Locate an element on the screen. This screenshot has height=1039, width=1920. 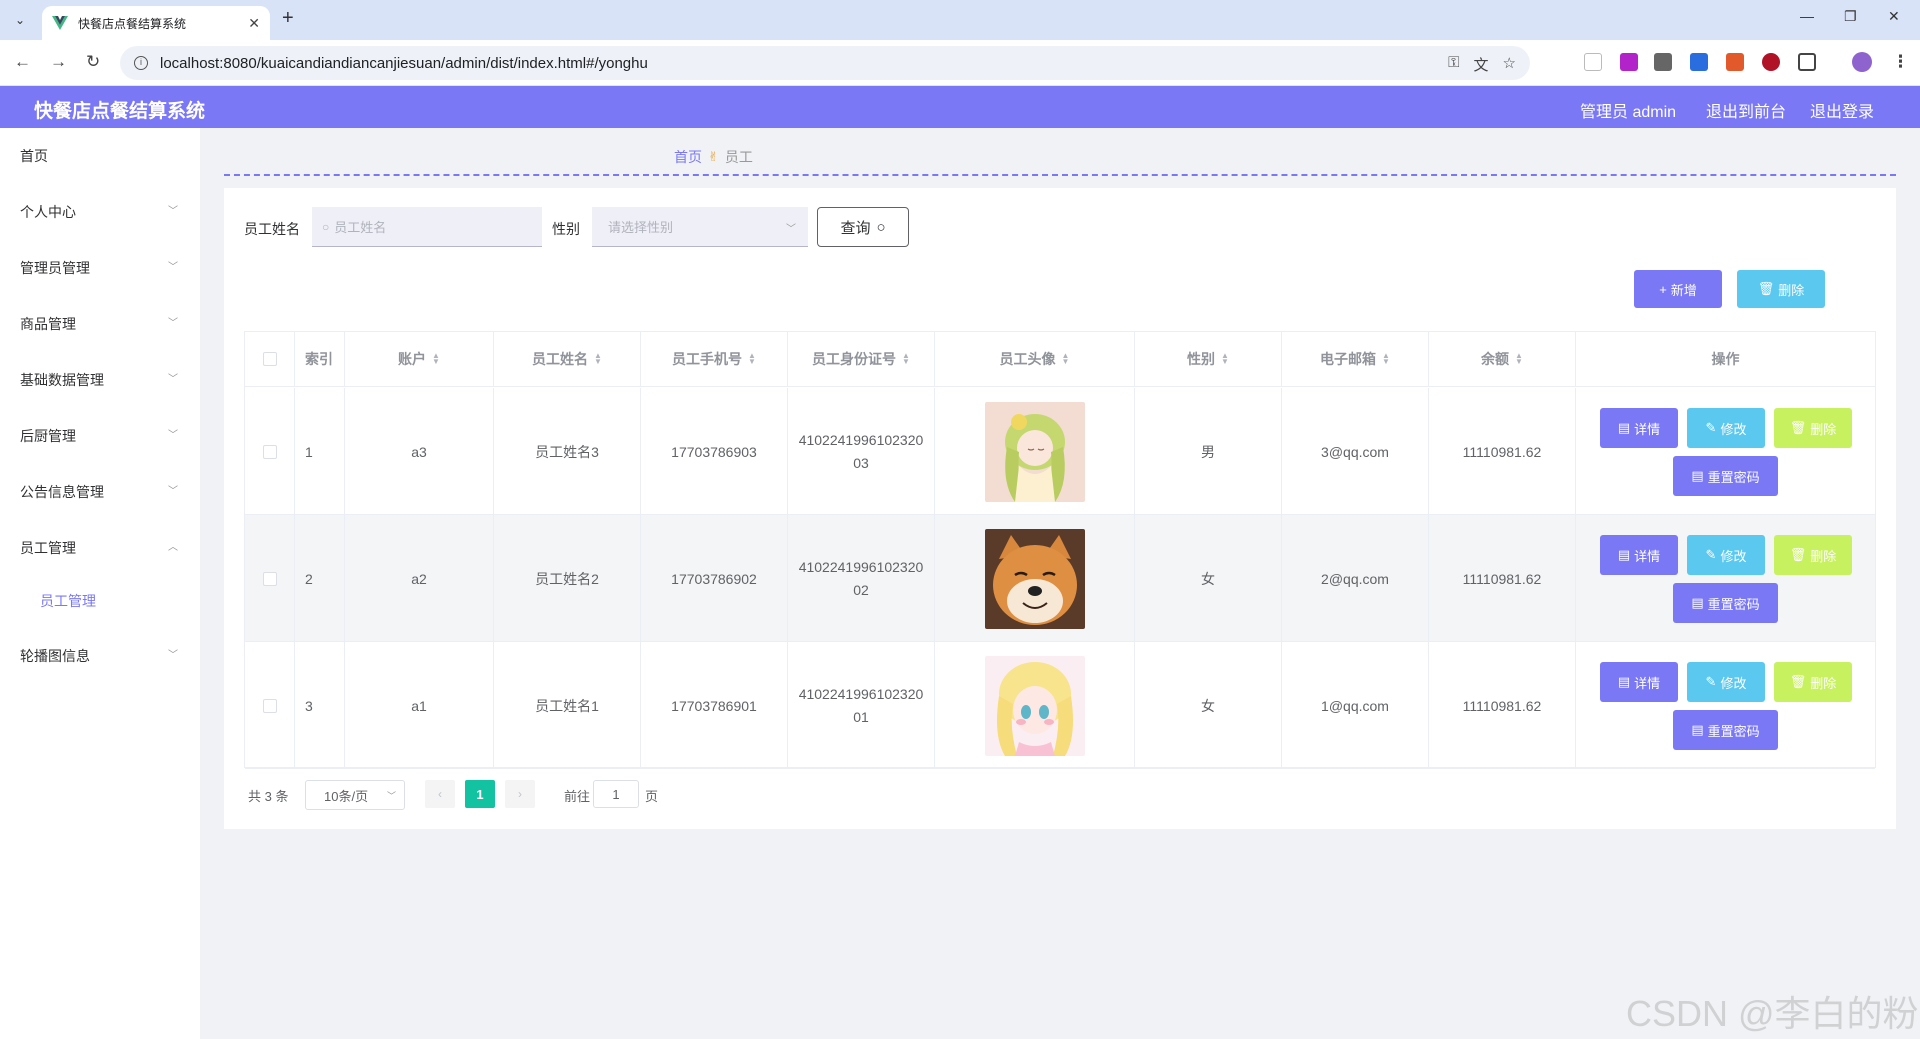
col-account-header: 账户 ▲ ▼ is located at coordinates (419, 359).